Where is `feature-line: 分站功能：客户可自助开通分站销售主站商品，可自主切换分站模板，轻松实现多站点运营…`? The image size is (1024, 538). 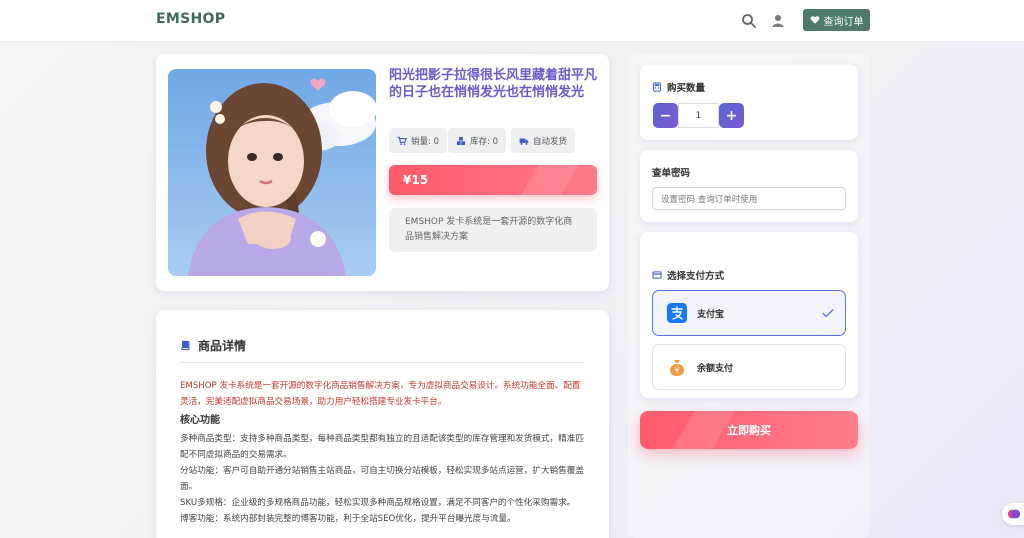 feature-line: 分站功能：客户可自助开通分站销售主站商品，可自主切换分站模板，轻松实现多站点运营… is located at coordinates (382, 479).